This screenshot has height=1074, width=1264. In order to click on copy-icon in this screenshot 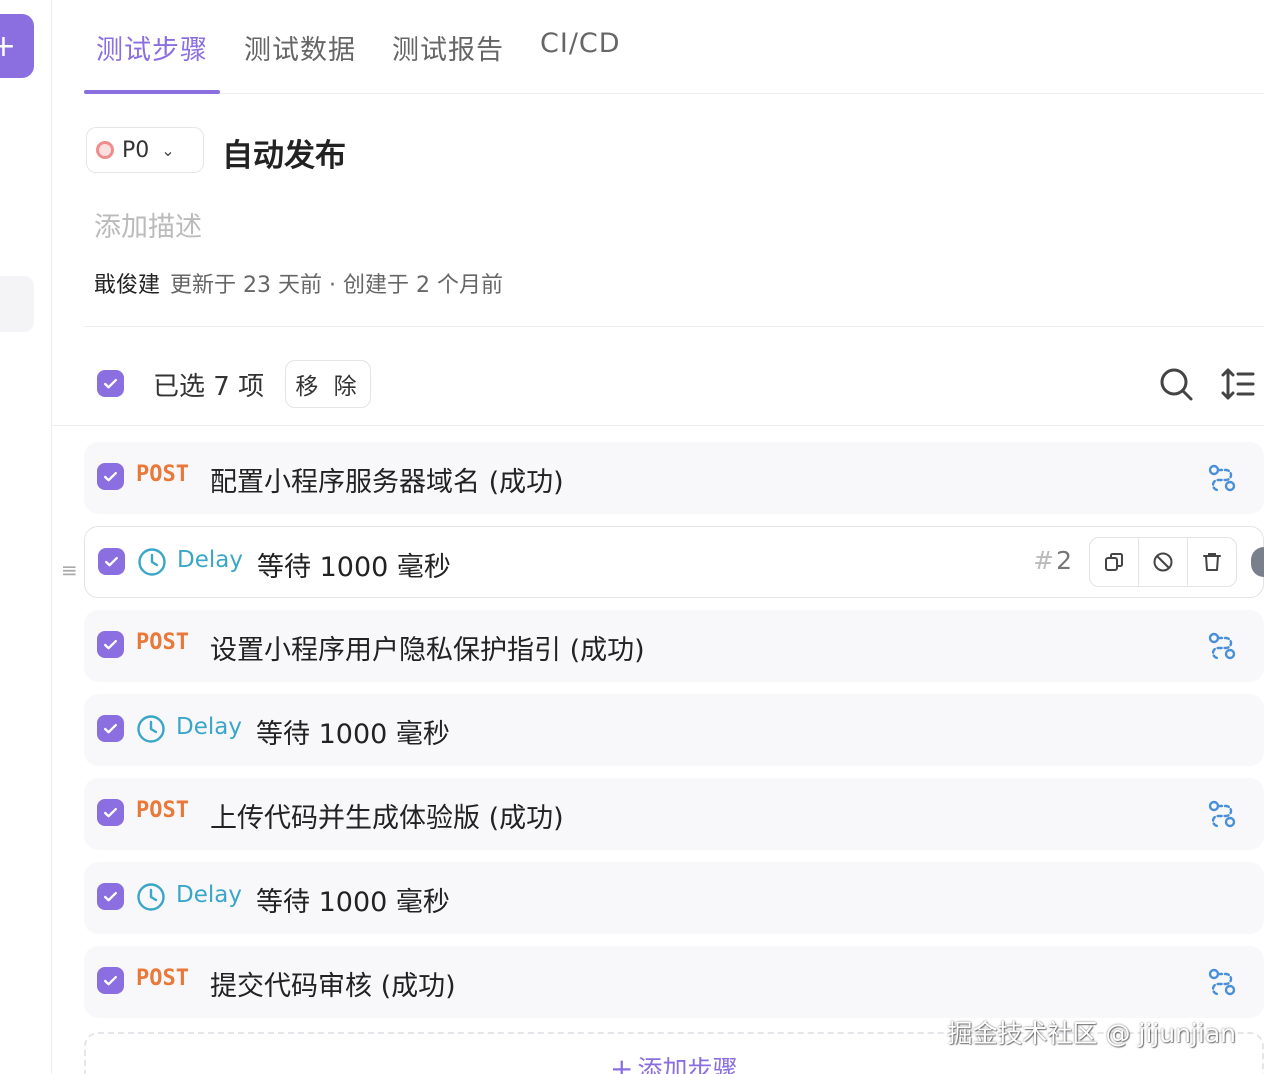, I will do `click(1114, 562)`.